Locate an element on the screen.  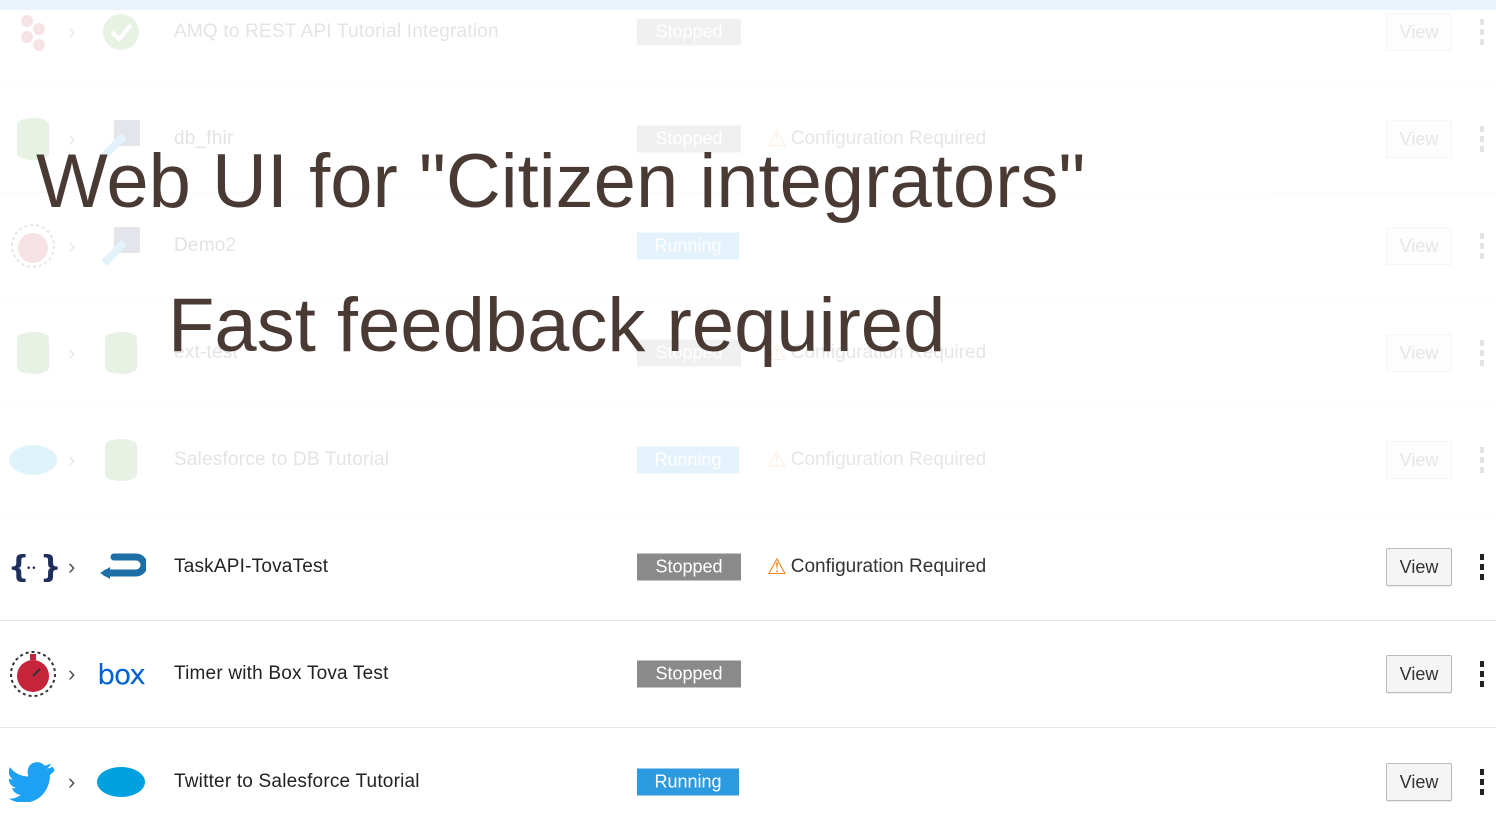
api-icon: { •• } is located at coordinates (33, 567).